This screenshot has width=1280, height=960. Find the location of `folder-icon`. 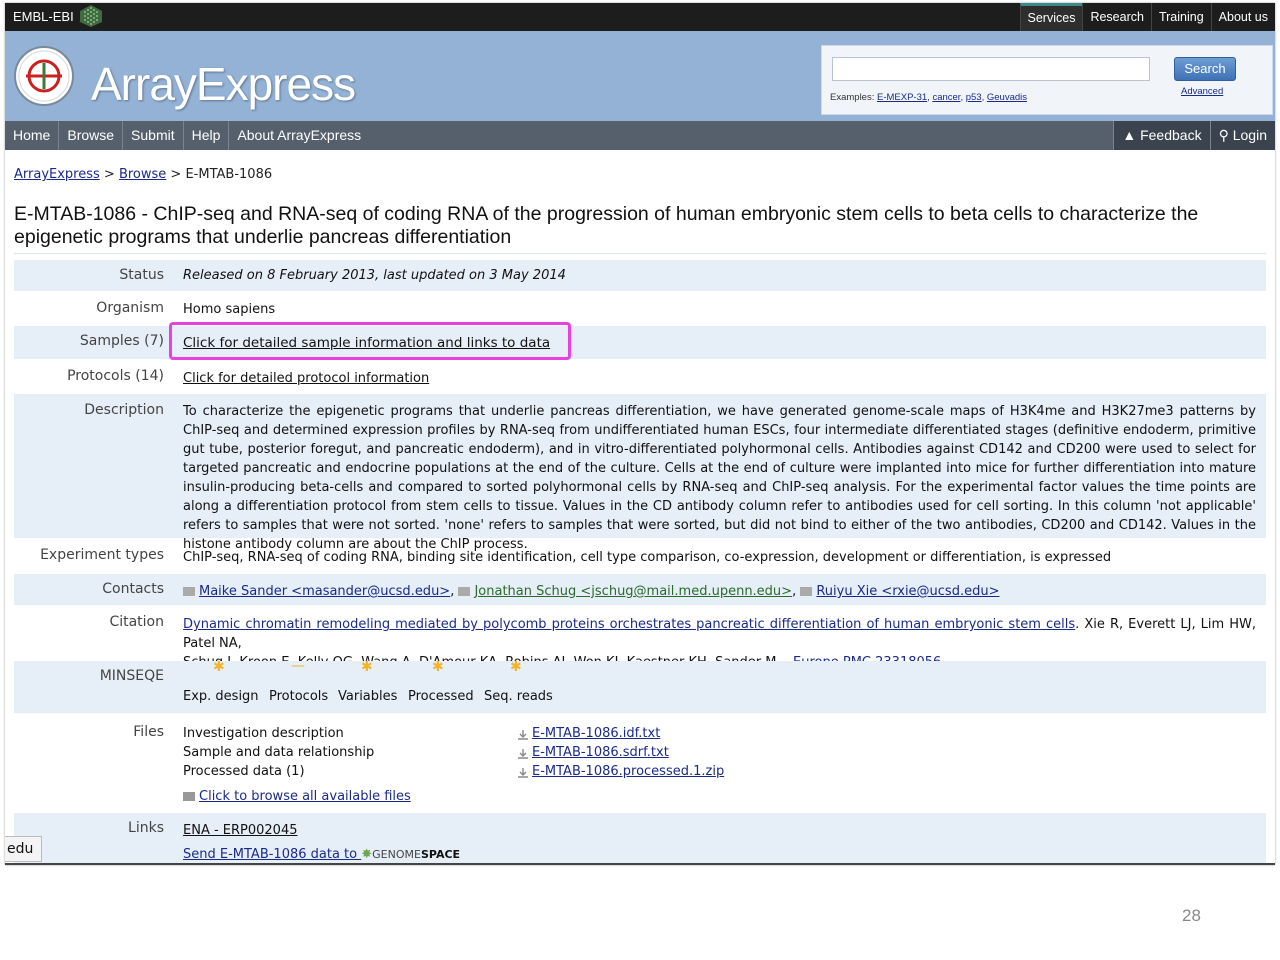

folder-icon is located at coordinates (189, 796).